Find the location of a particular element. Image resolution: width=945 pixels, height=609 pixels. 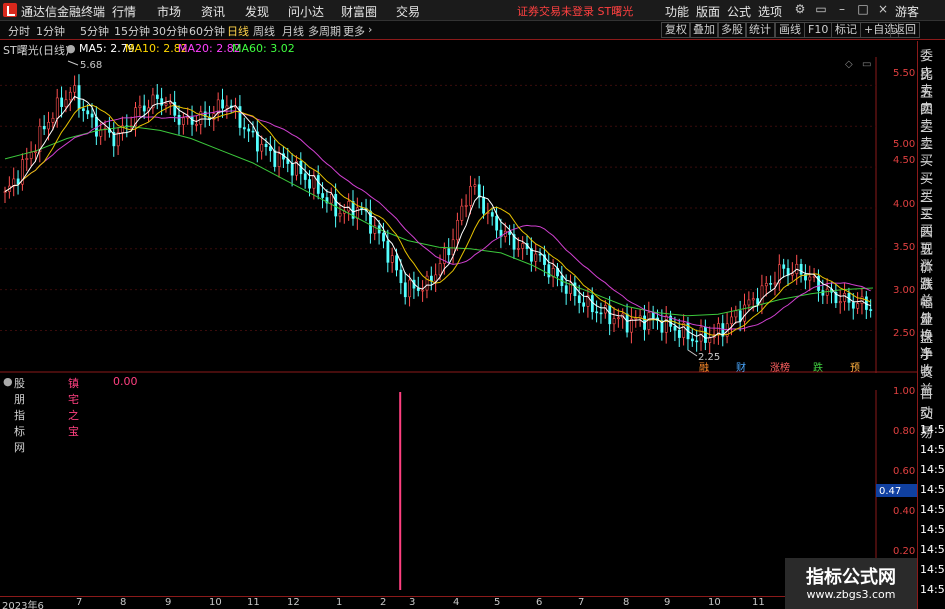

close-icon: × is located at coordinates (883, 10).